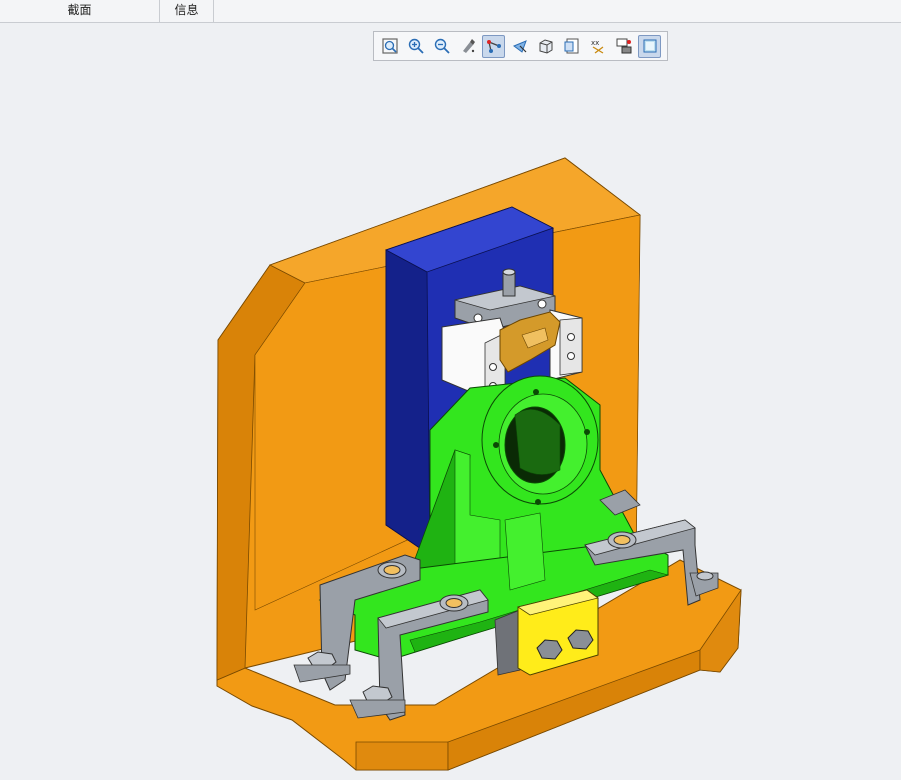  Describe the element at coordinates (450, 11) in the screenshot. I see `tab-bar: 截面 信息` at that location.